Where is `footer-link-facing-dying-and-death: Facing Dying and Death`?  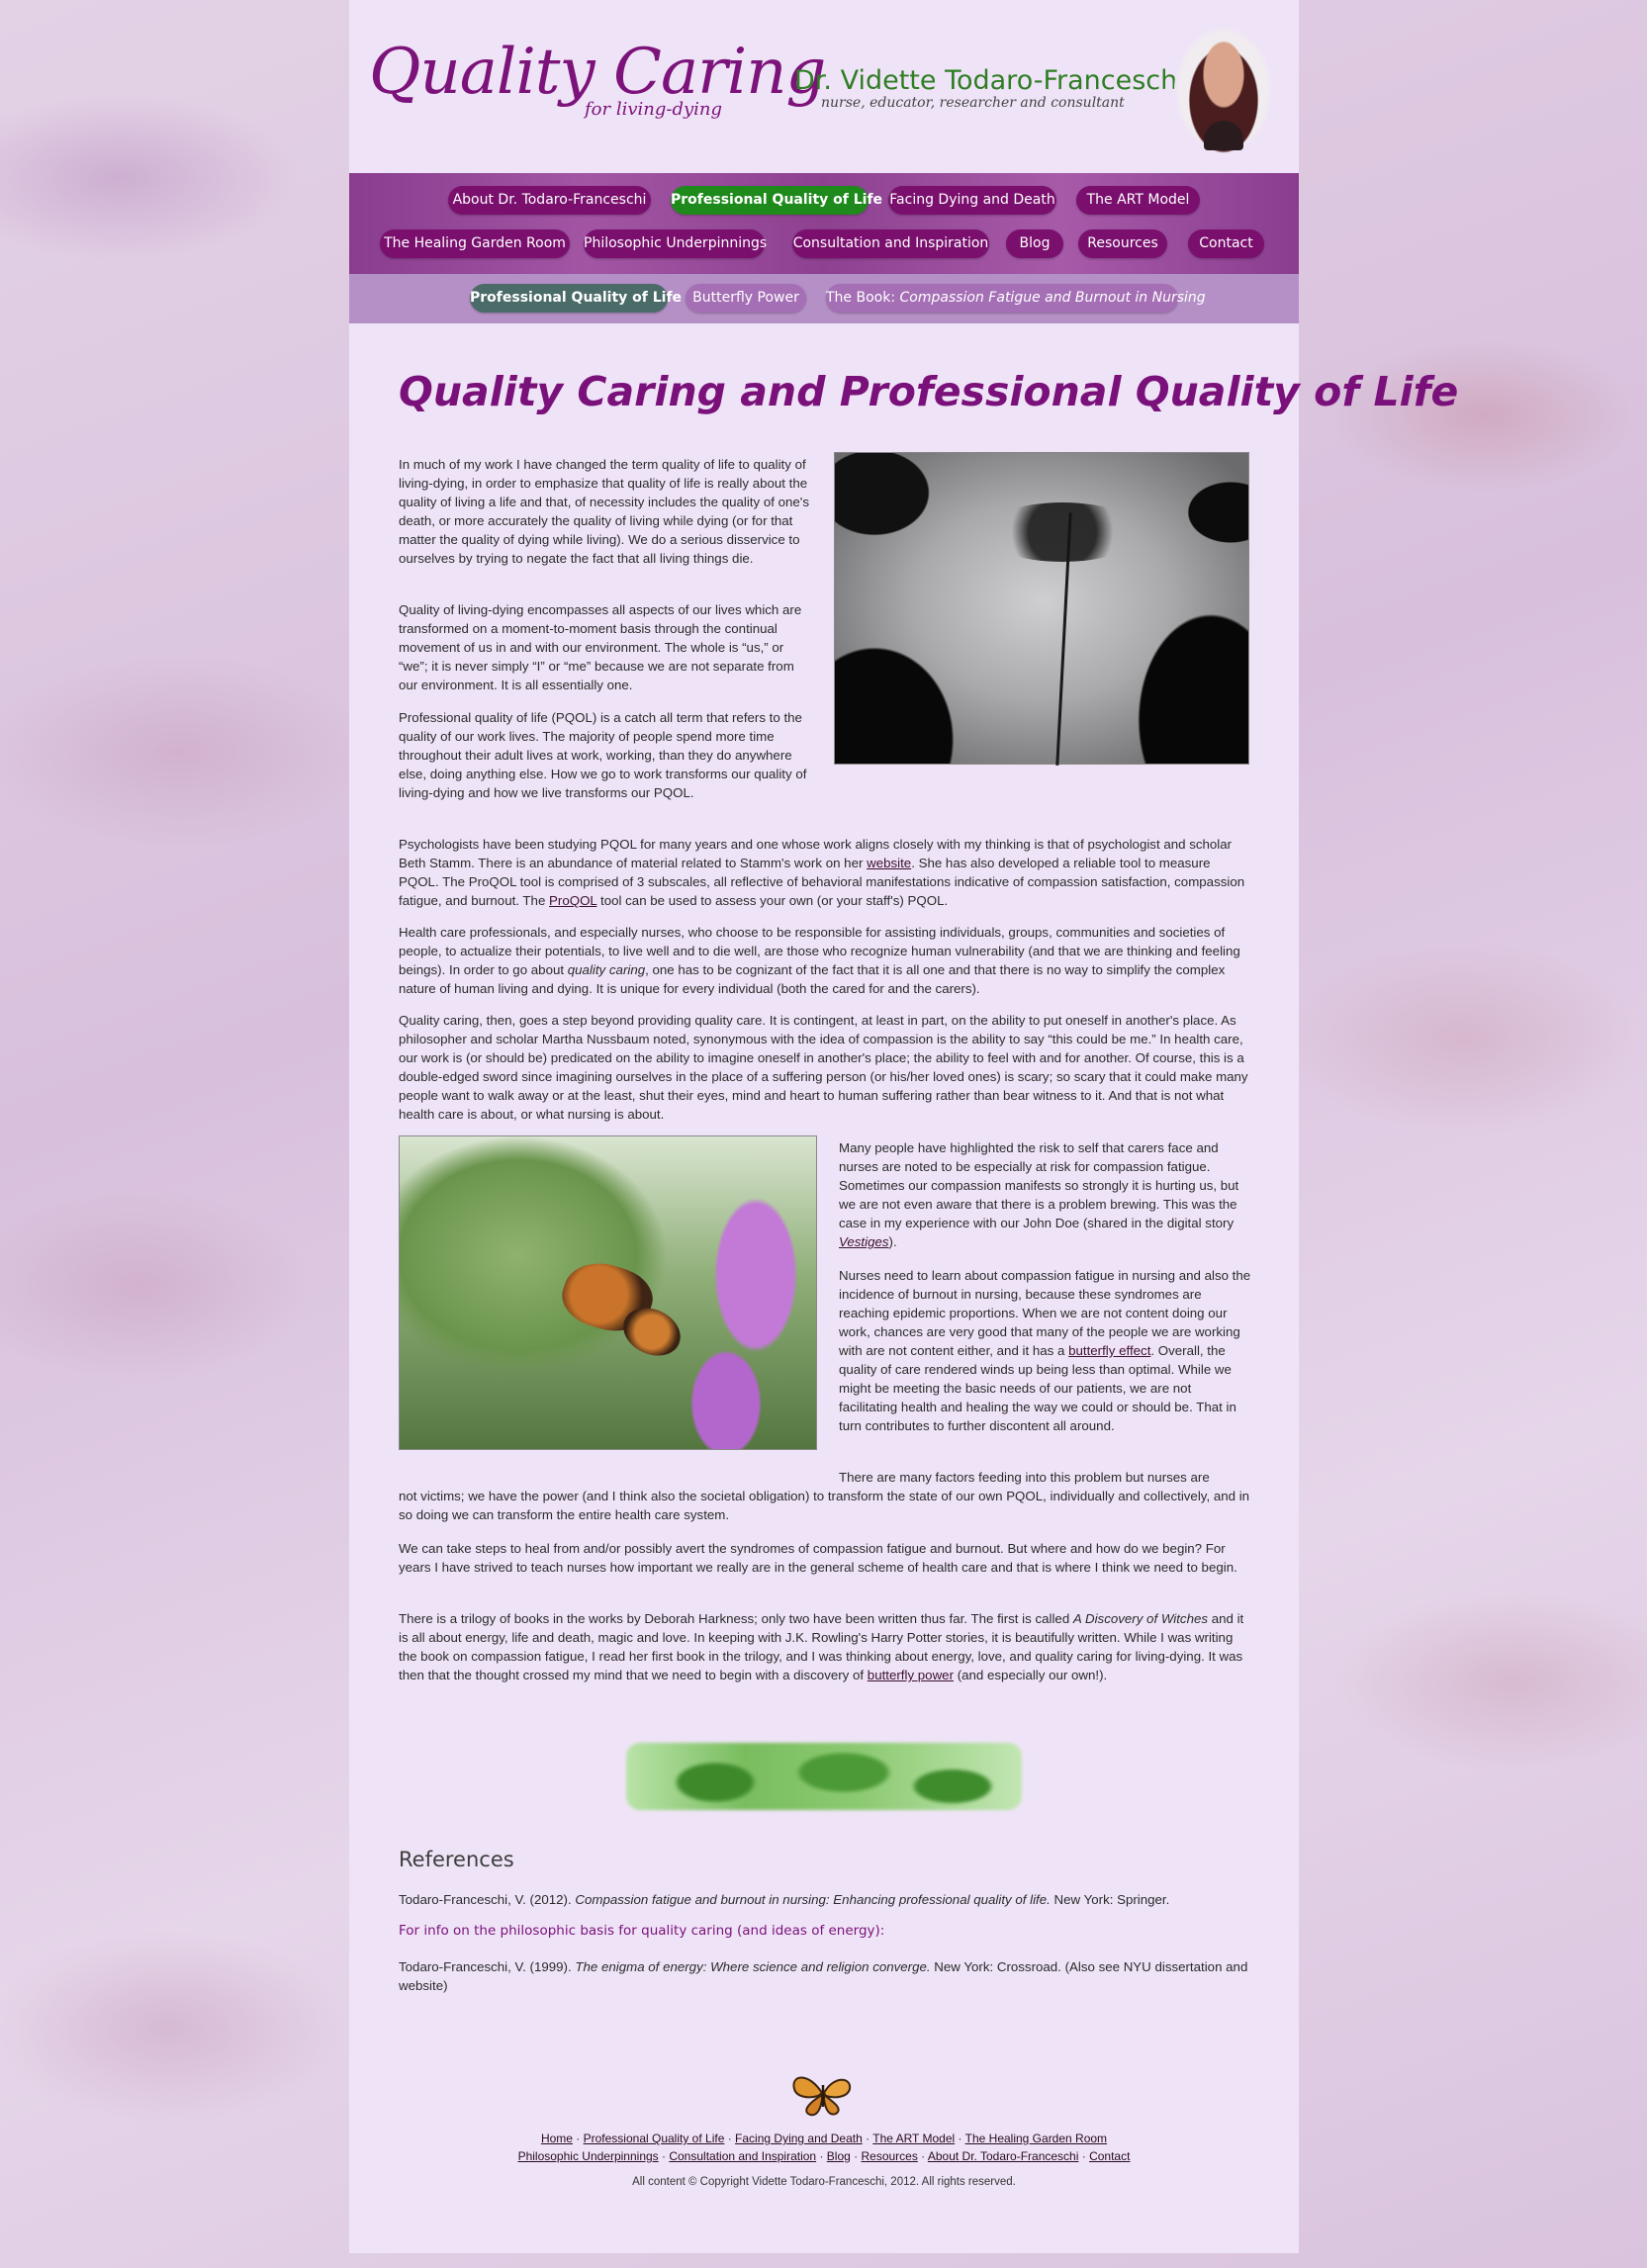
footer-link-facing-dying-and-death: Facing Dying and Death is located at coordinates (799, 2138).